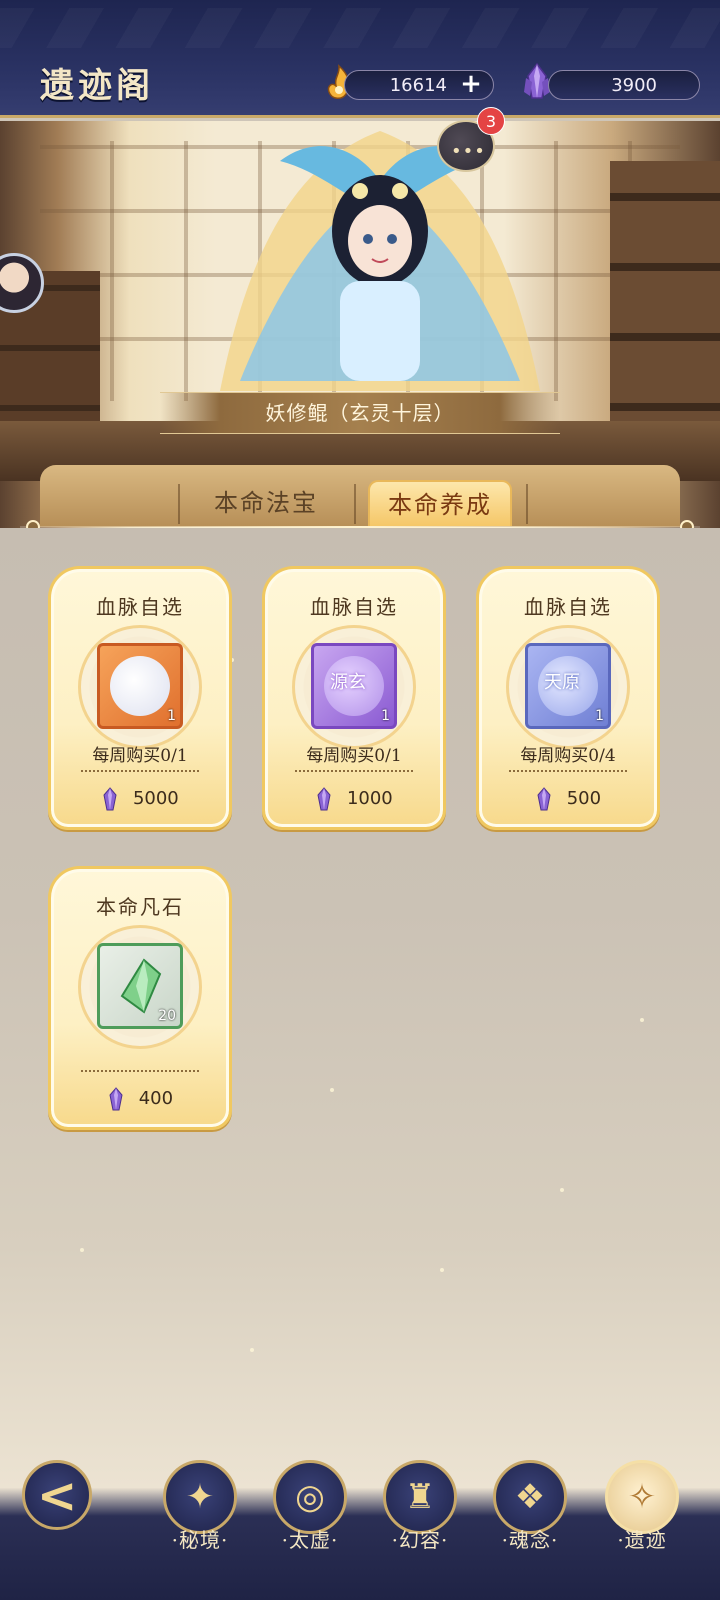  What do you see at coordinates (568, 756) in the screenshot?
I see `purchase-limit: 每周购买0/4` at bounding box center [568, 756].